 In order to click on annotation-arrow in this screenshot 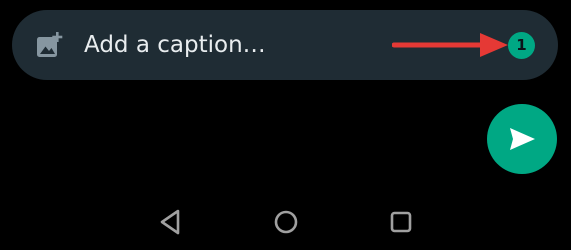, I will do `click(450, 45)`.